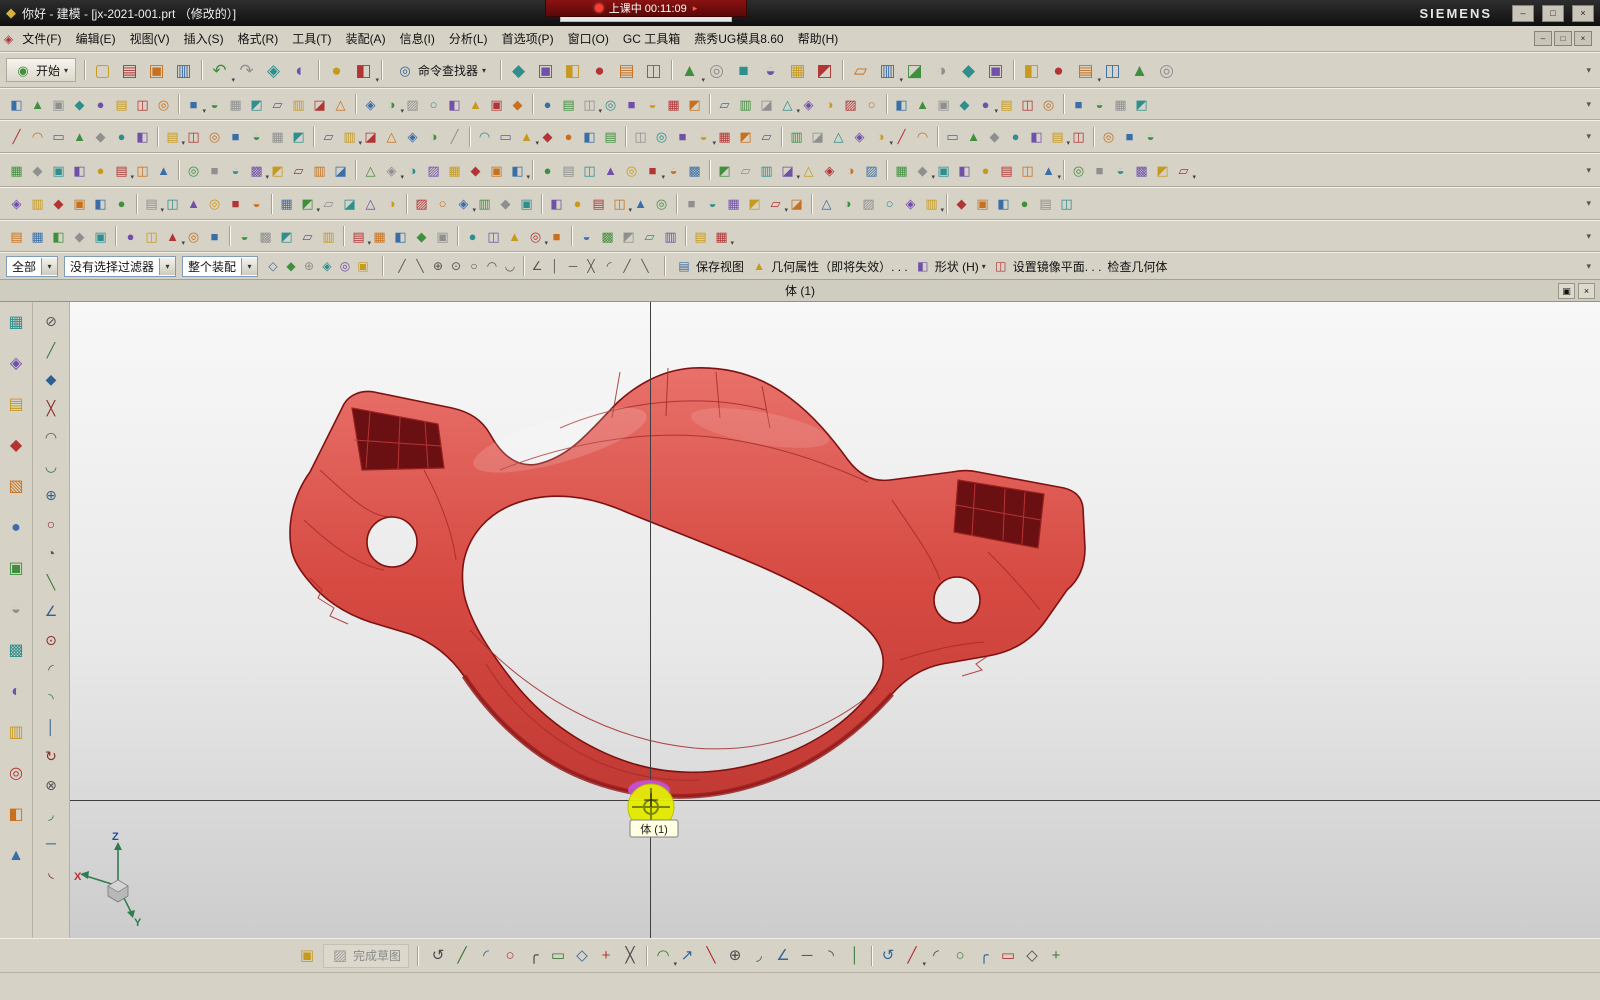  Describe the element at coordinates (150, 38) in the screenshot. I see `menu-item-2: 视图(V)` at that location.